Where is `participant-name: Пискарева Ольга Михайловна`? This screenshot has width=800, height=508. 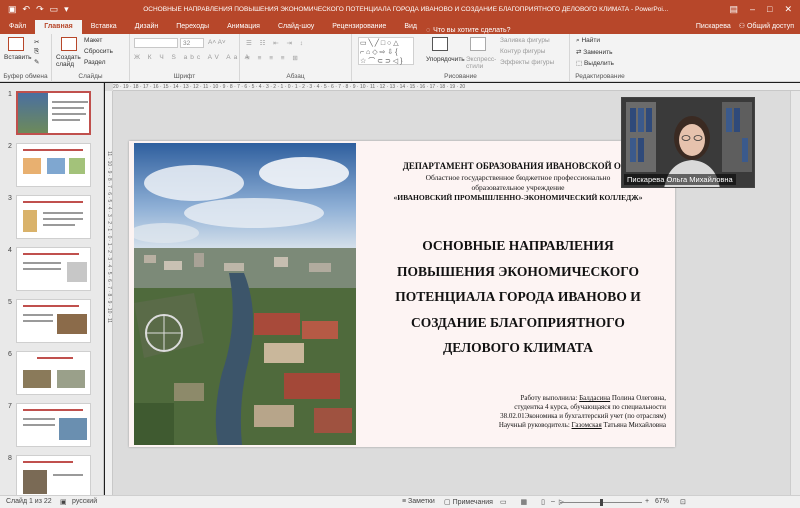 participant-name: Пискарева Ольга Михайловна is located at coordinates (680, 179).